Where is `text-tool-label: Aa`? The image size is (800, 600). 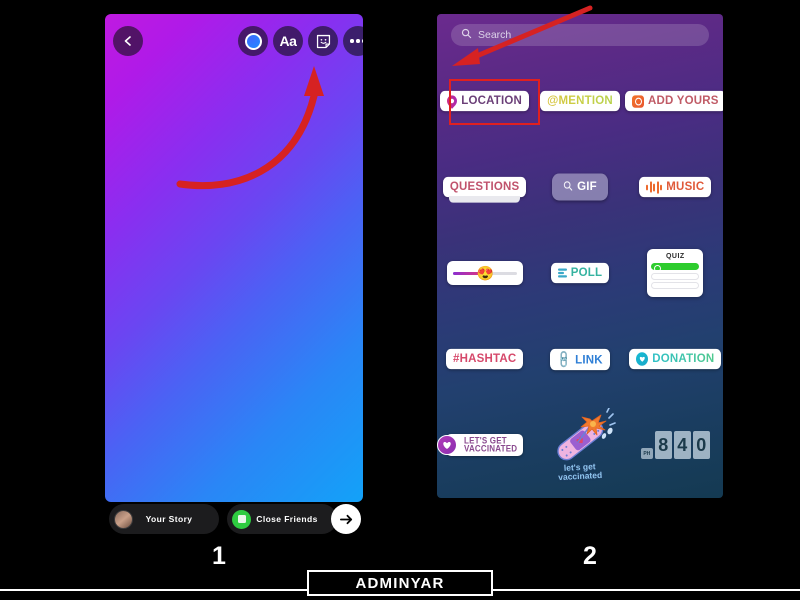
text-tool-label: Aa is located at coordinates (288, 41).